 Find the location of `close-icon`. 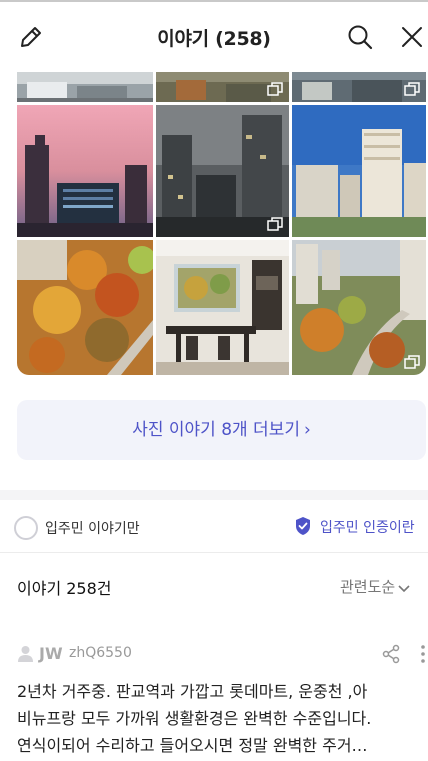

close-icon is located at coordinates (412, 37).